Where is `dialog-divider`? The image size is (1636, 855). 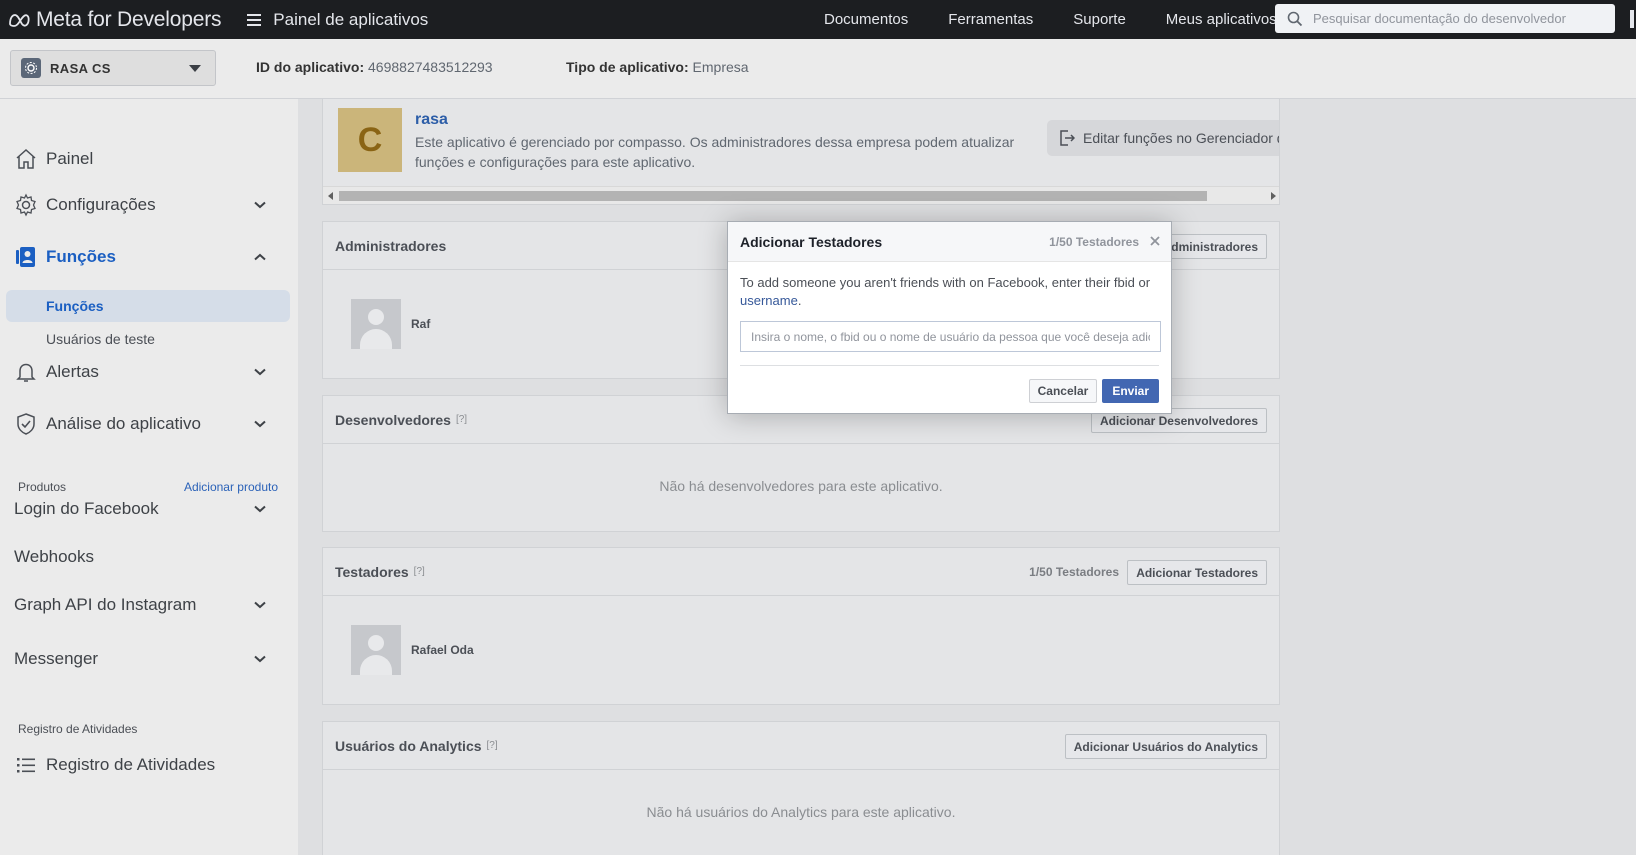 dialog-divider is located at coordinates (949, 365).